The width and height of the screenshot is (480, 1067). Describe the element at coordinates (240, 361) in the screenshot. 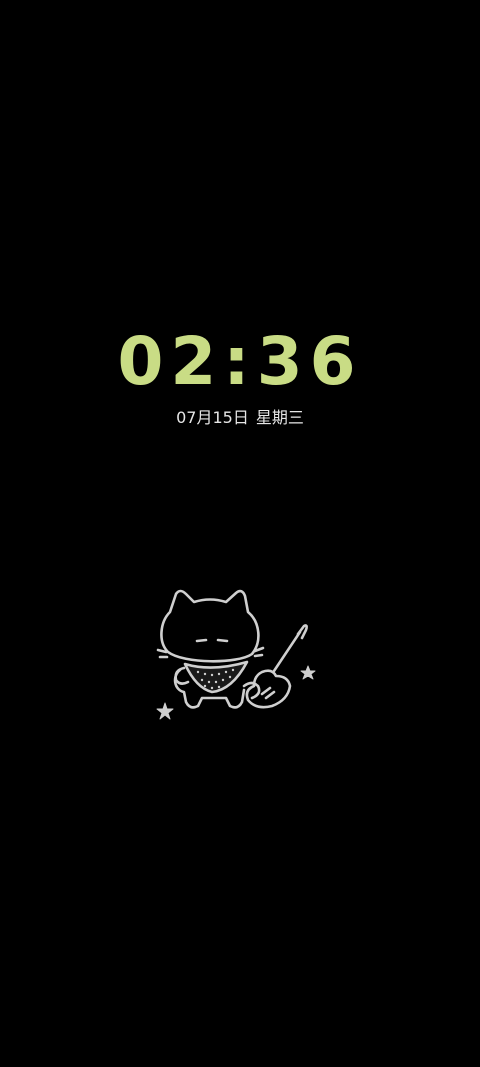

I see `clock-time: 02:36` at that location.